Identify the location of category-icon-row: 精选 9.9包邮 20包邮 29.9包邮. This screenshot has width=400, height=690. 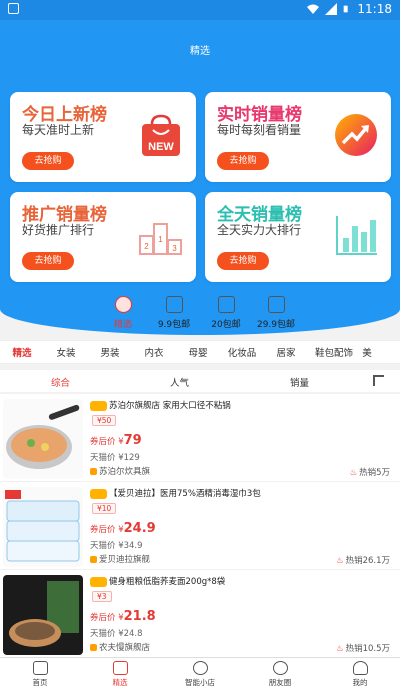
(200, 318).